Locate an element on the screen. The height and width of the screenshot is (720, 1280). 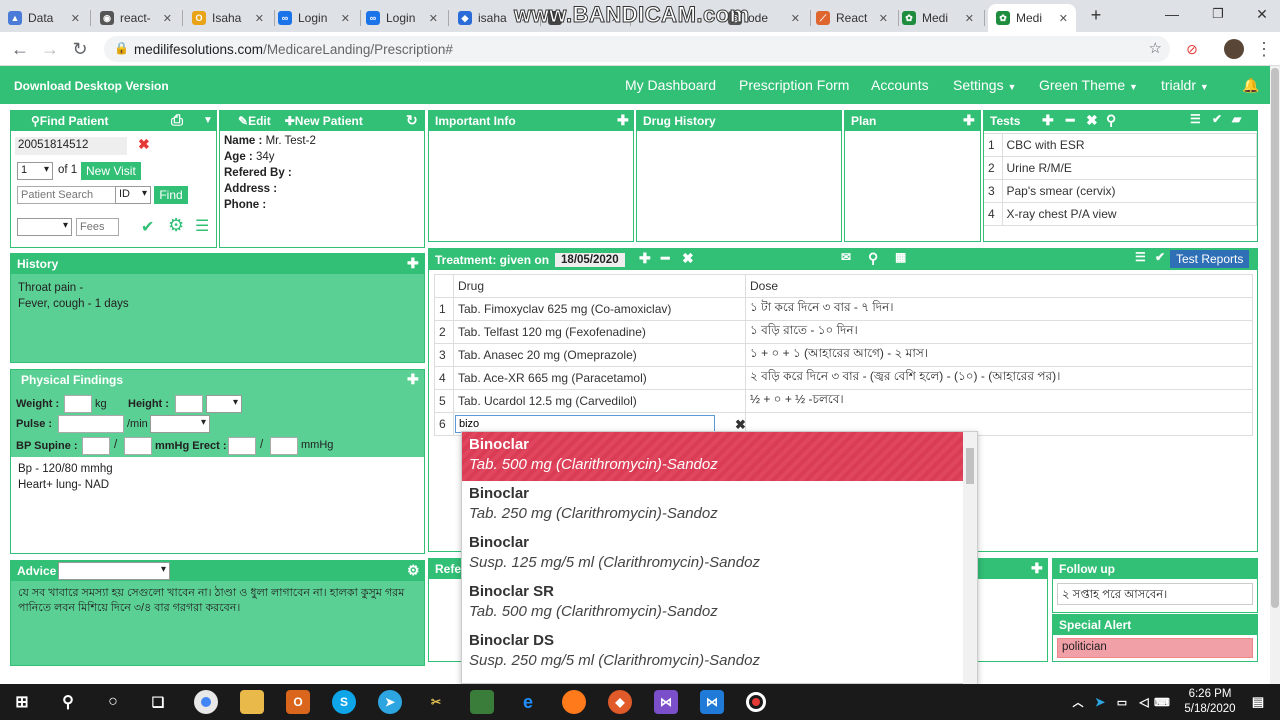
menu-icon: ⋮ is located at coordinates (1264, 49).